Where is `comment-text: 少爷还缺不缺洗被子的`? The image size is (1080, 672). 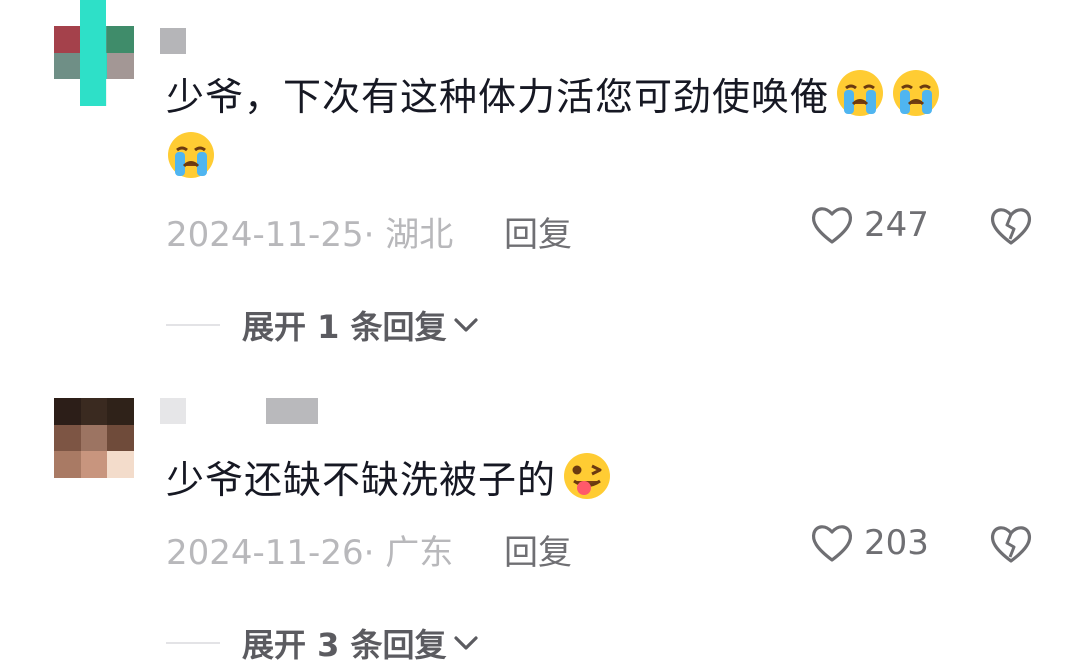
comment-text: 少爷还缺不缺洗被子的 is located at coordinates (596, 480).